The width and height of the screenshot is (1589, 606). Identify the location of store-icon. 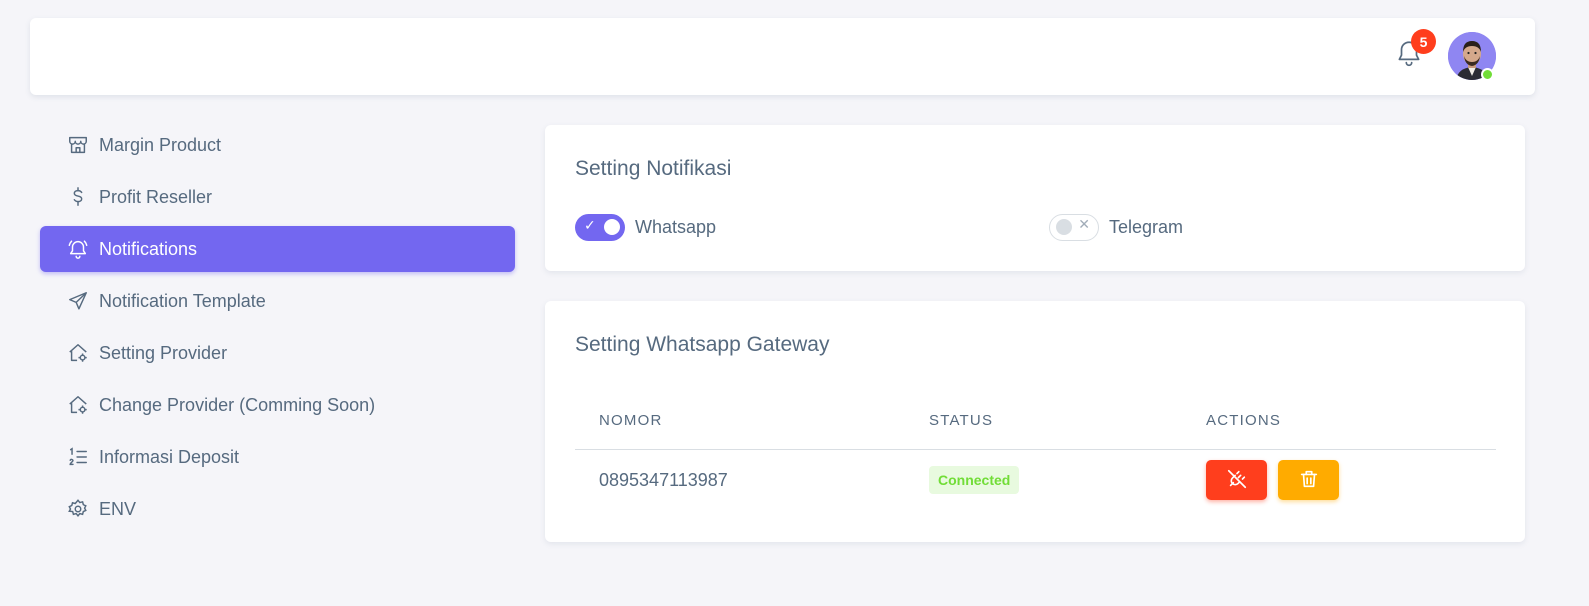
(78, 145).